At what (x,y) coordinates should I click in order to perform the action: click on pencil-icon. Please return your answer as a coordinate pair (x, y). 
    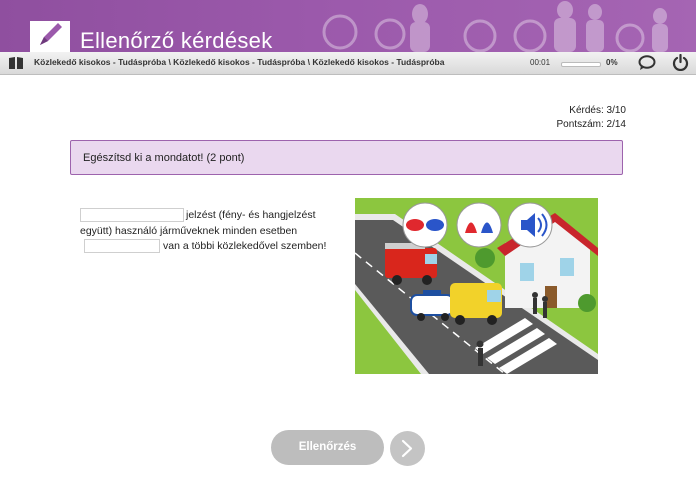
    Looking at the image, I should click on (51, 34).